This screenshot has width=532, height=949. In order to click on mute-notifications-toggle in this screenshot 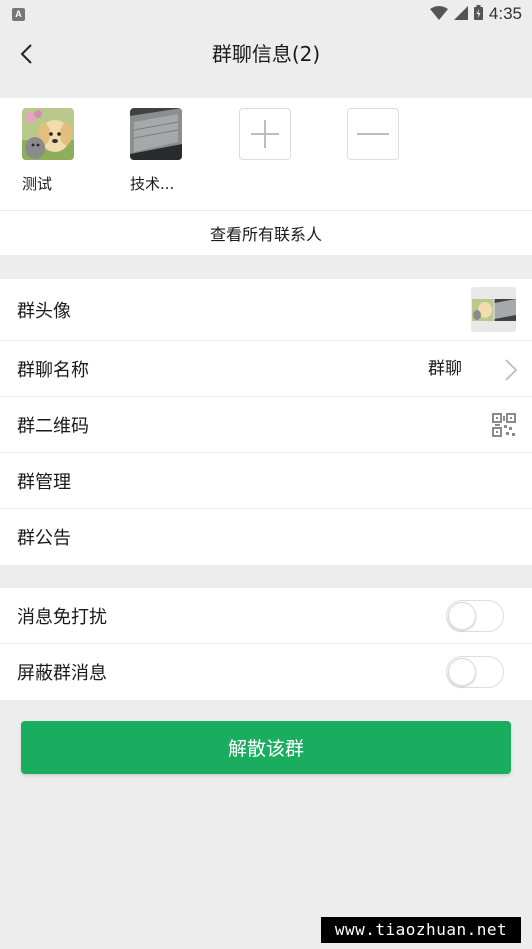, I will do `click(475, 616)`.